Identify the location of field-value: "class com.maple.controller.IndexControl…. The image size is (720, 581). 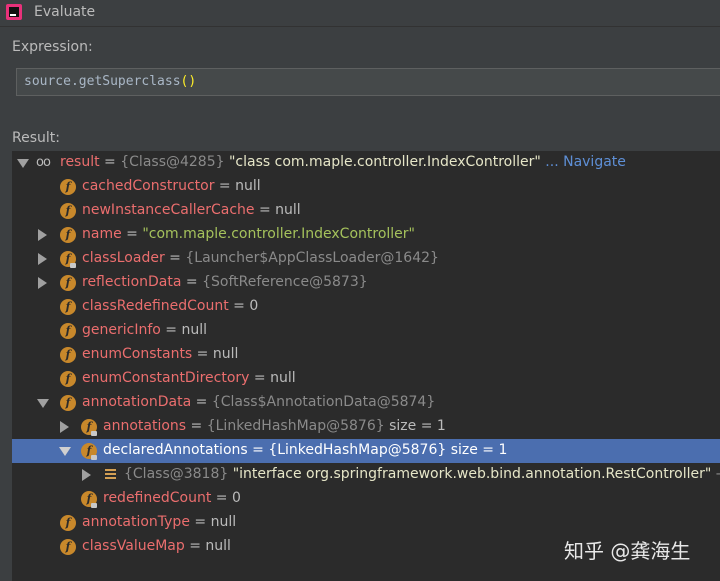
(382, 162).